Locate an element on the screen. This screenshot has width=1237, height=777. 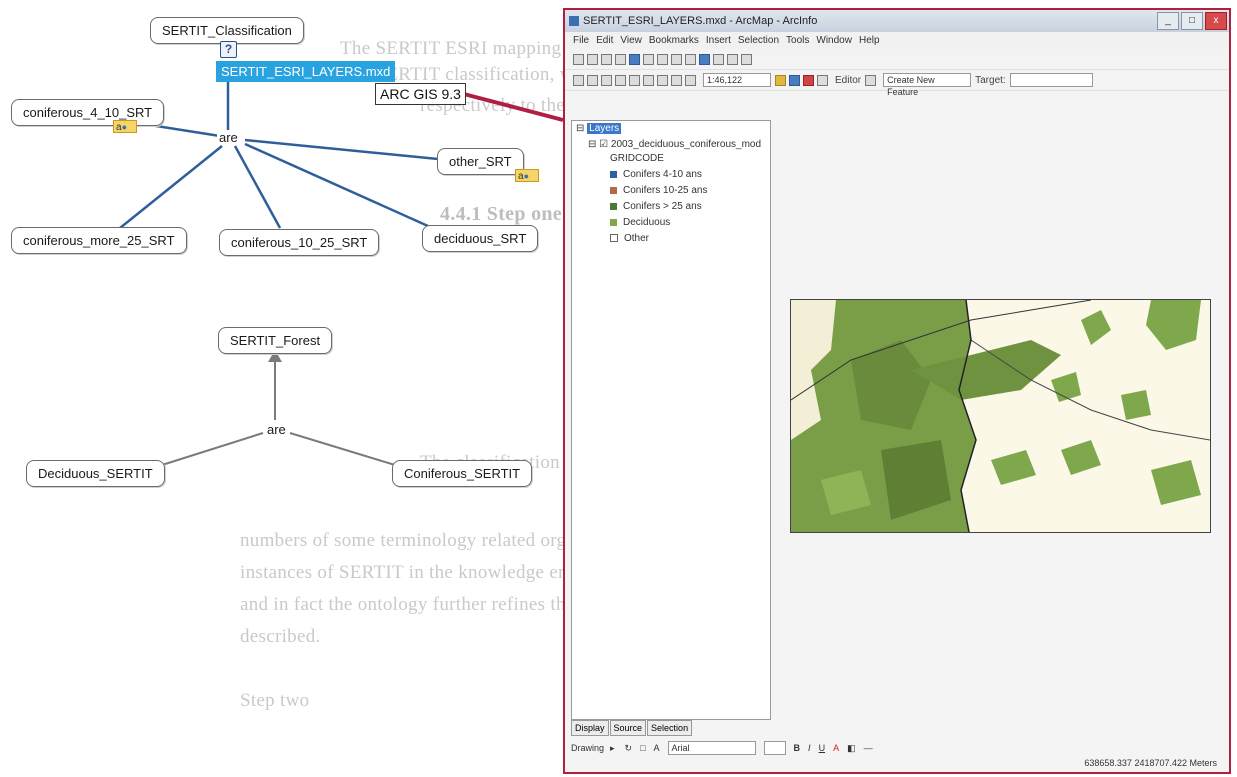
hyperlink-icon is located at coordinates (746, 59).